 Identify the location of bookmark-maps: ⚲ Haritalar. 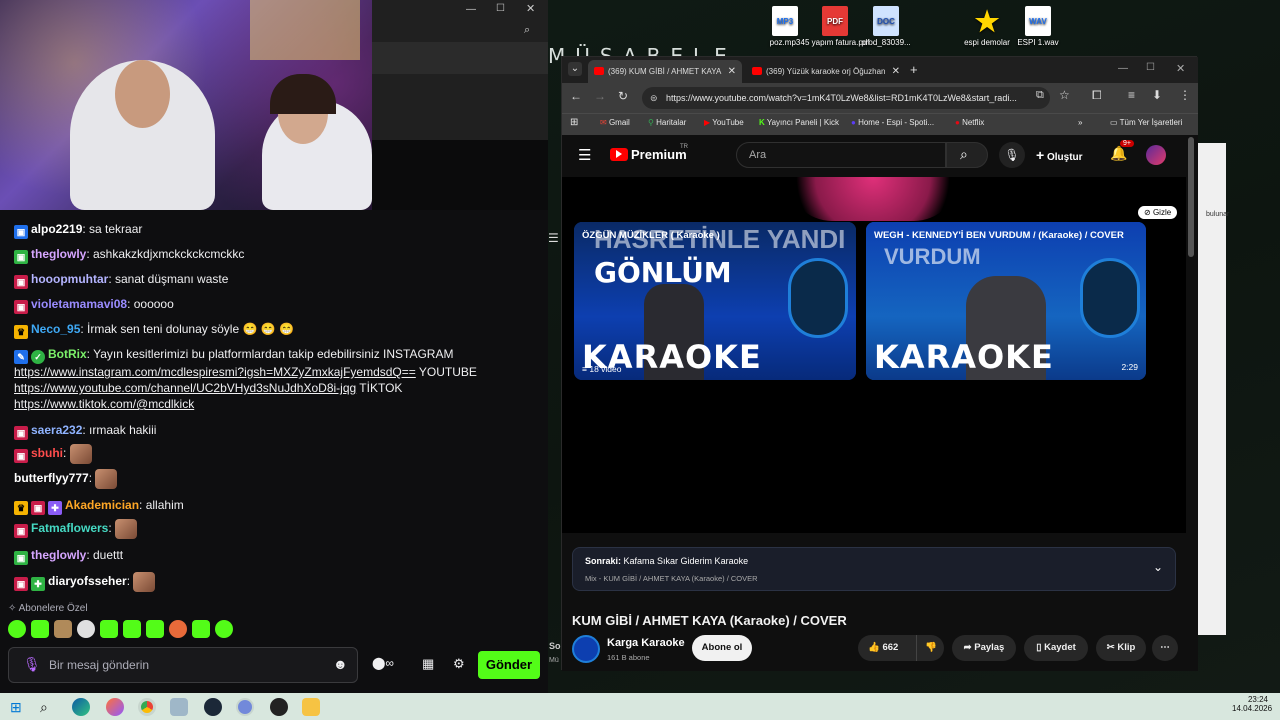
(667, 122).